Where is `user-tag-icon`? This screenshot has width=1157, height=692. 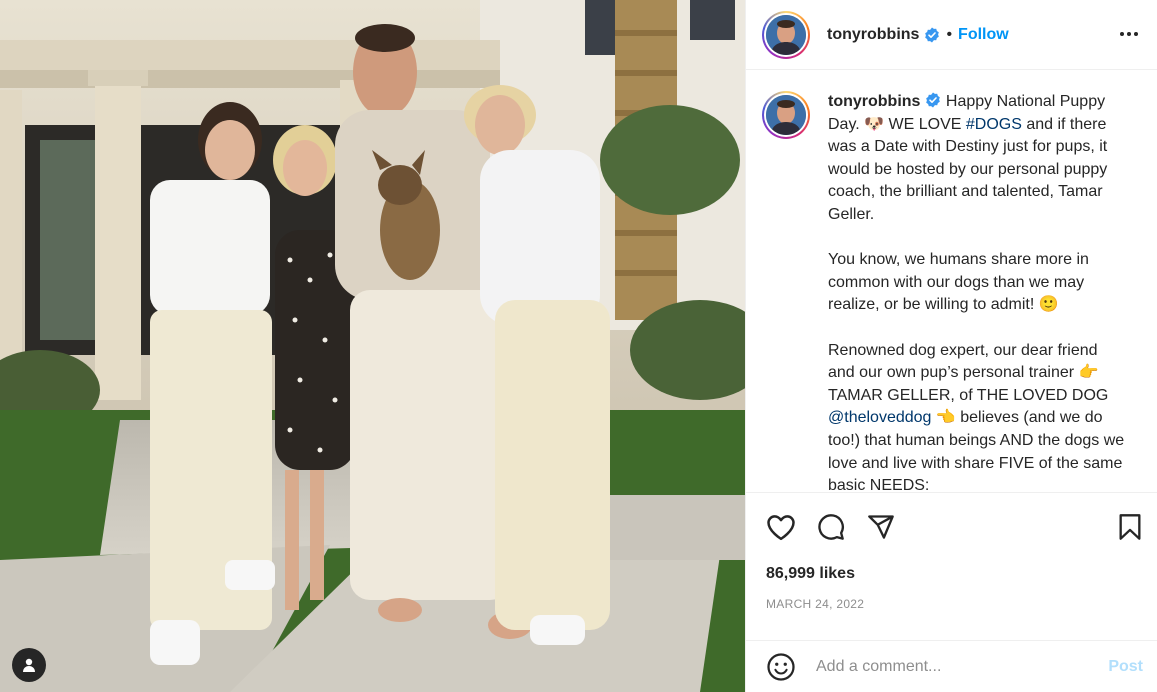 user-tag-icon is located at coordinates (29, 665).